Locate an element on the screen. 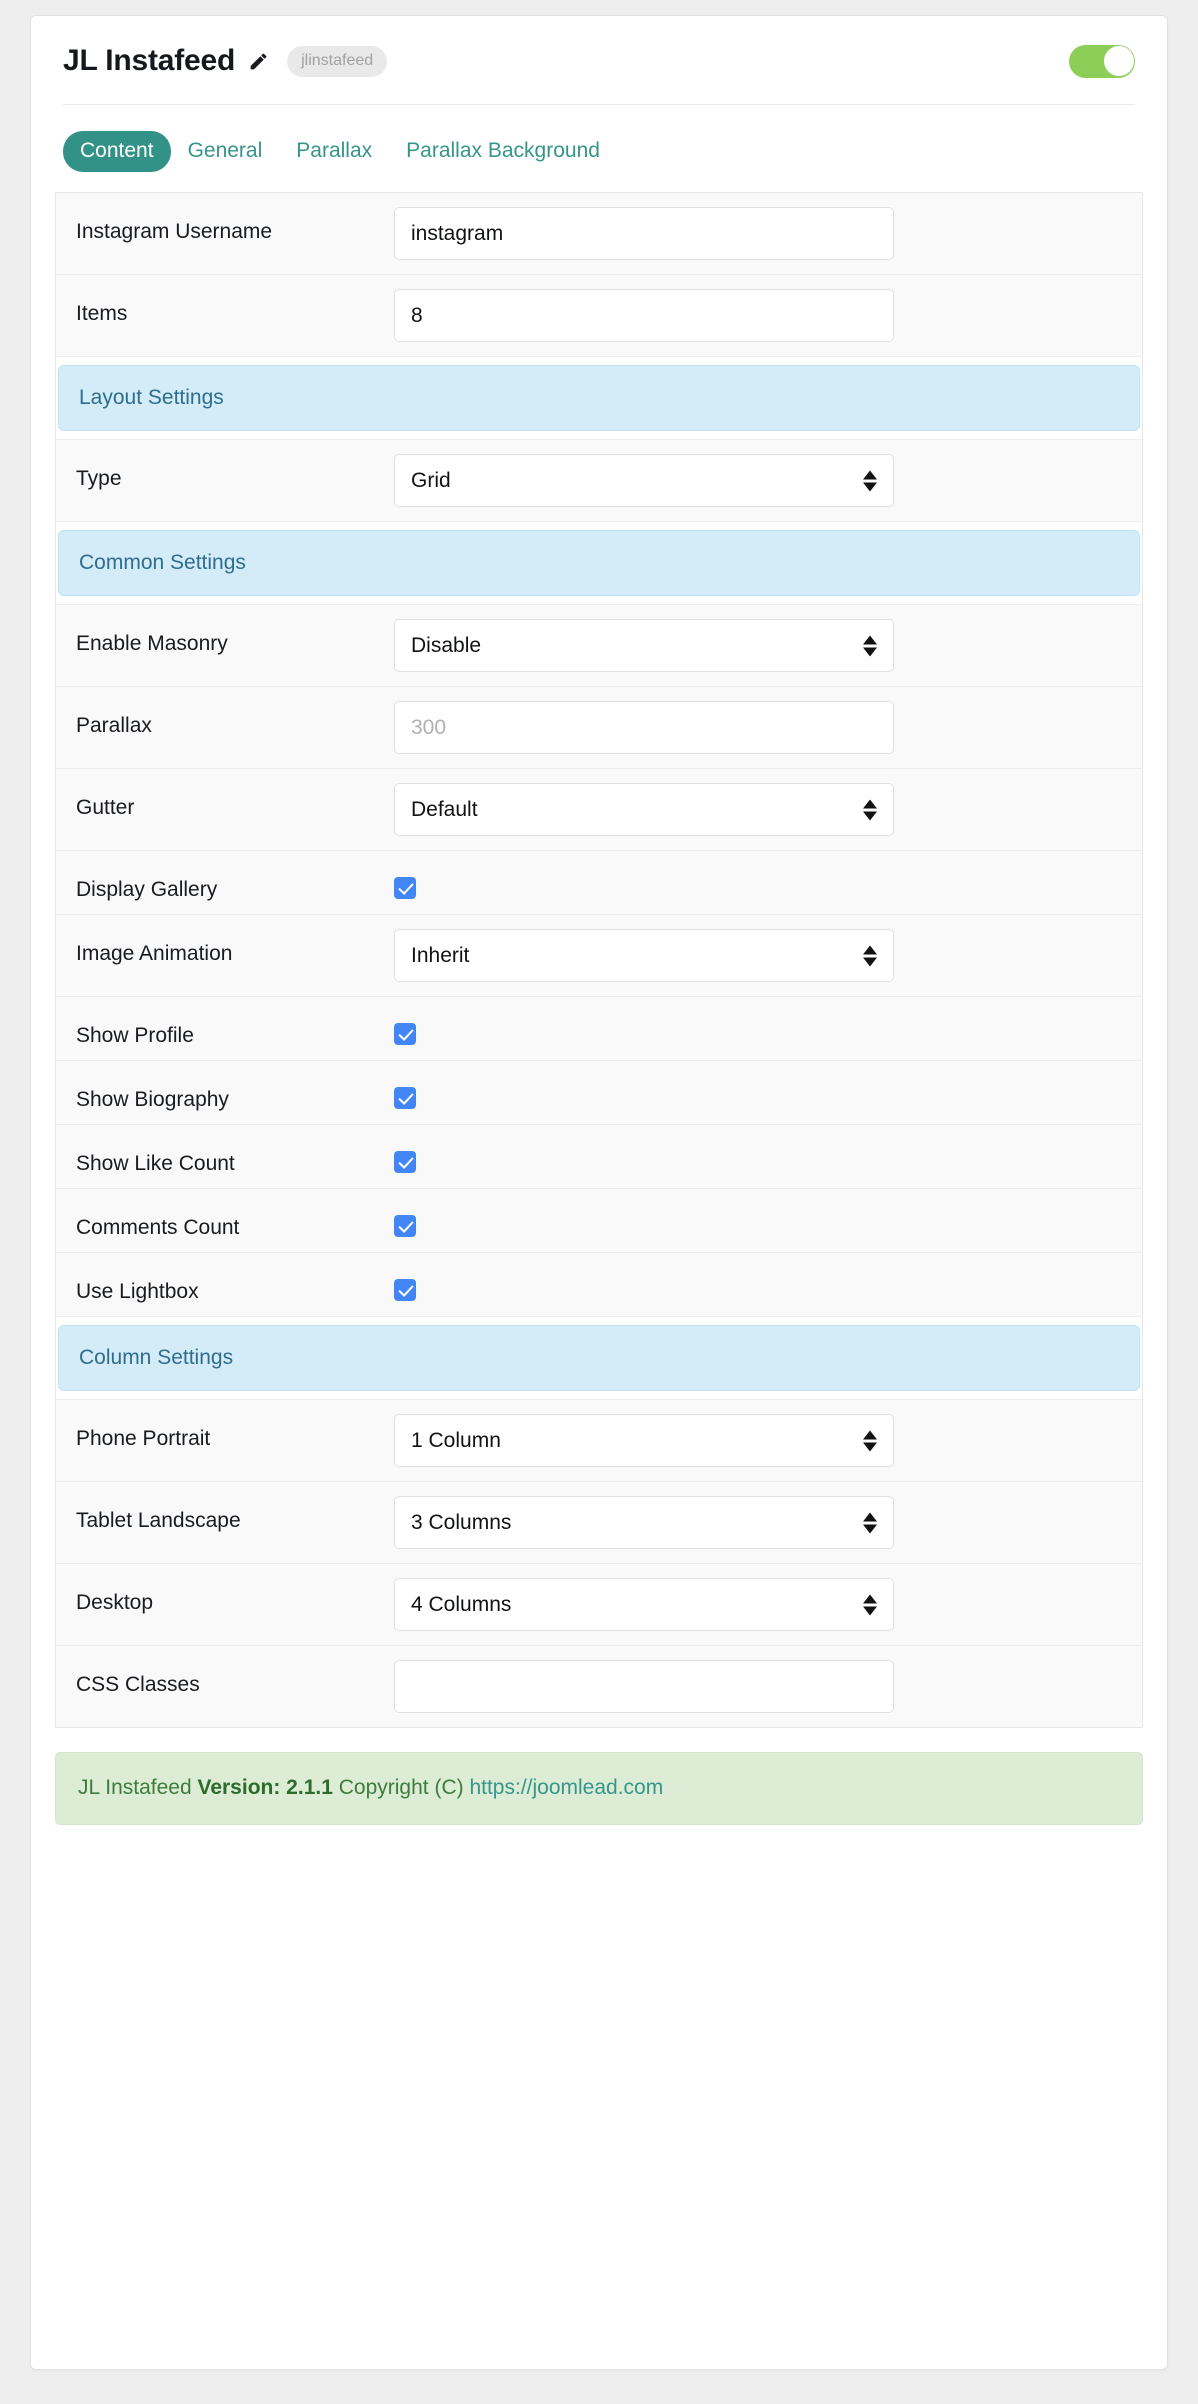 This screenshot has width=1198, height=2404. form-row: Instagram Username is located at coordinates (599, 234).